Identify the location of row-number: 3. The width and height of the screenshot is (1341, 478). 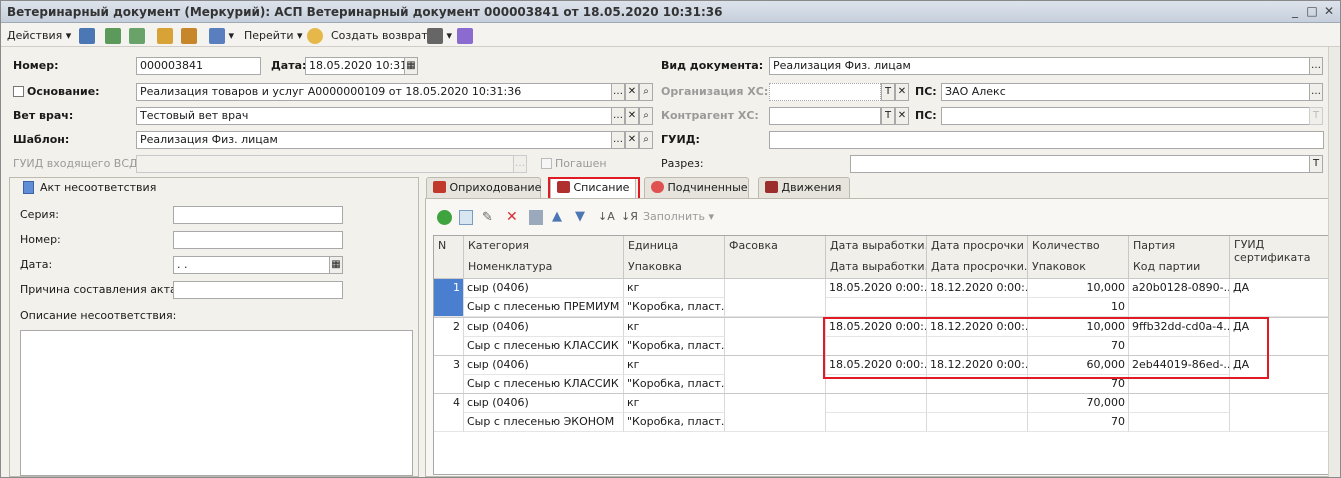
(449, 375).